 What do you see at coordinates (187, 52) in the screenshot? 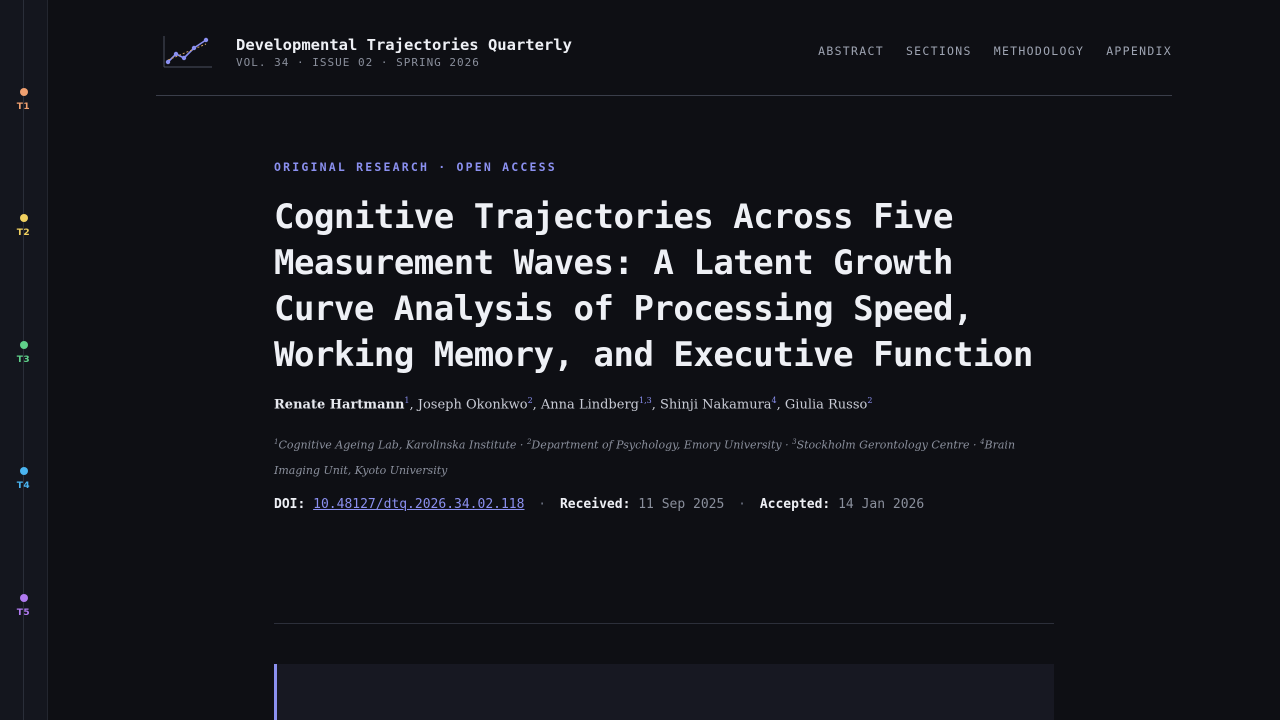
I see `trend-chart-icon` at bounding box center [187, 52].